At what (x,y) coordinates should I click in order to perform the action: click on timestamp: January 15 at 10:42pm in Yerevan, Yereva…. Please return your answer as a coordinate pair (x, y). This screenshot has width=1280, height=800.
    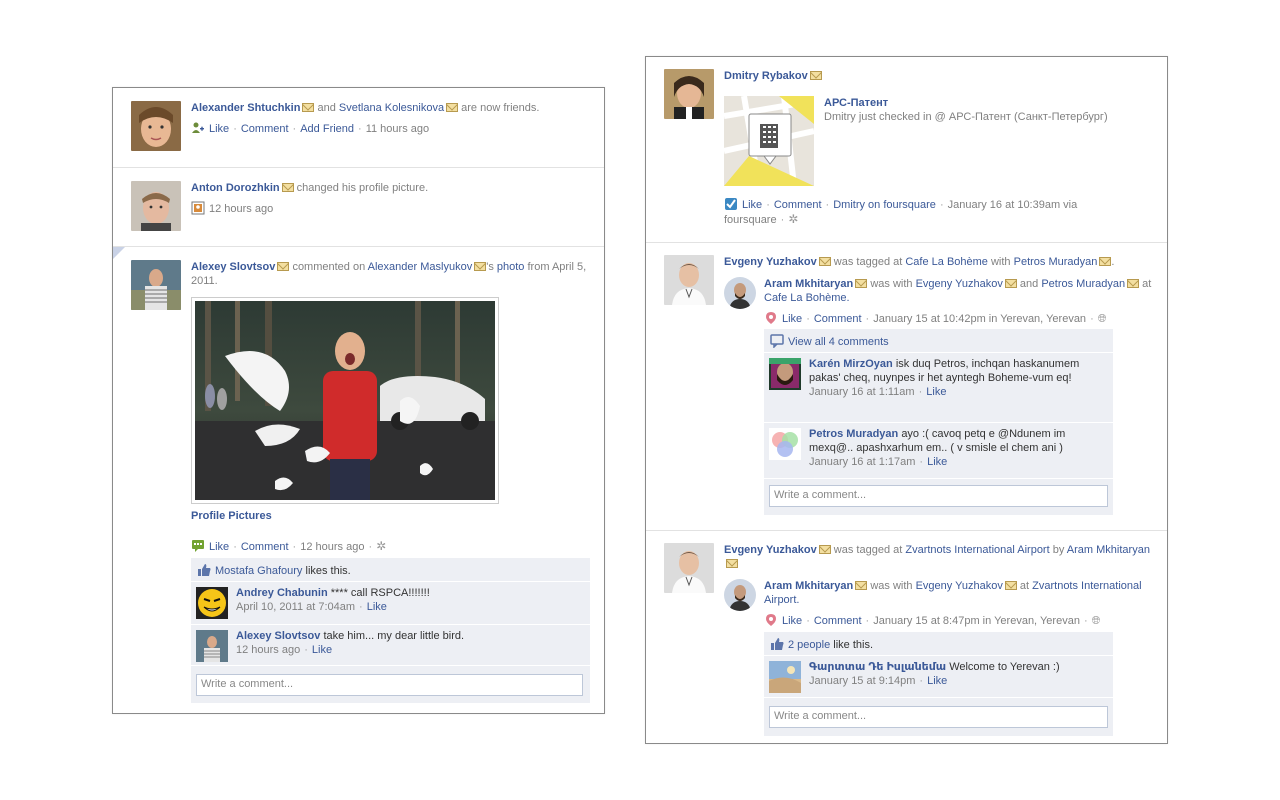
    Looking at the image, I should click on (979, 319).